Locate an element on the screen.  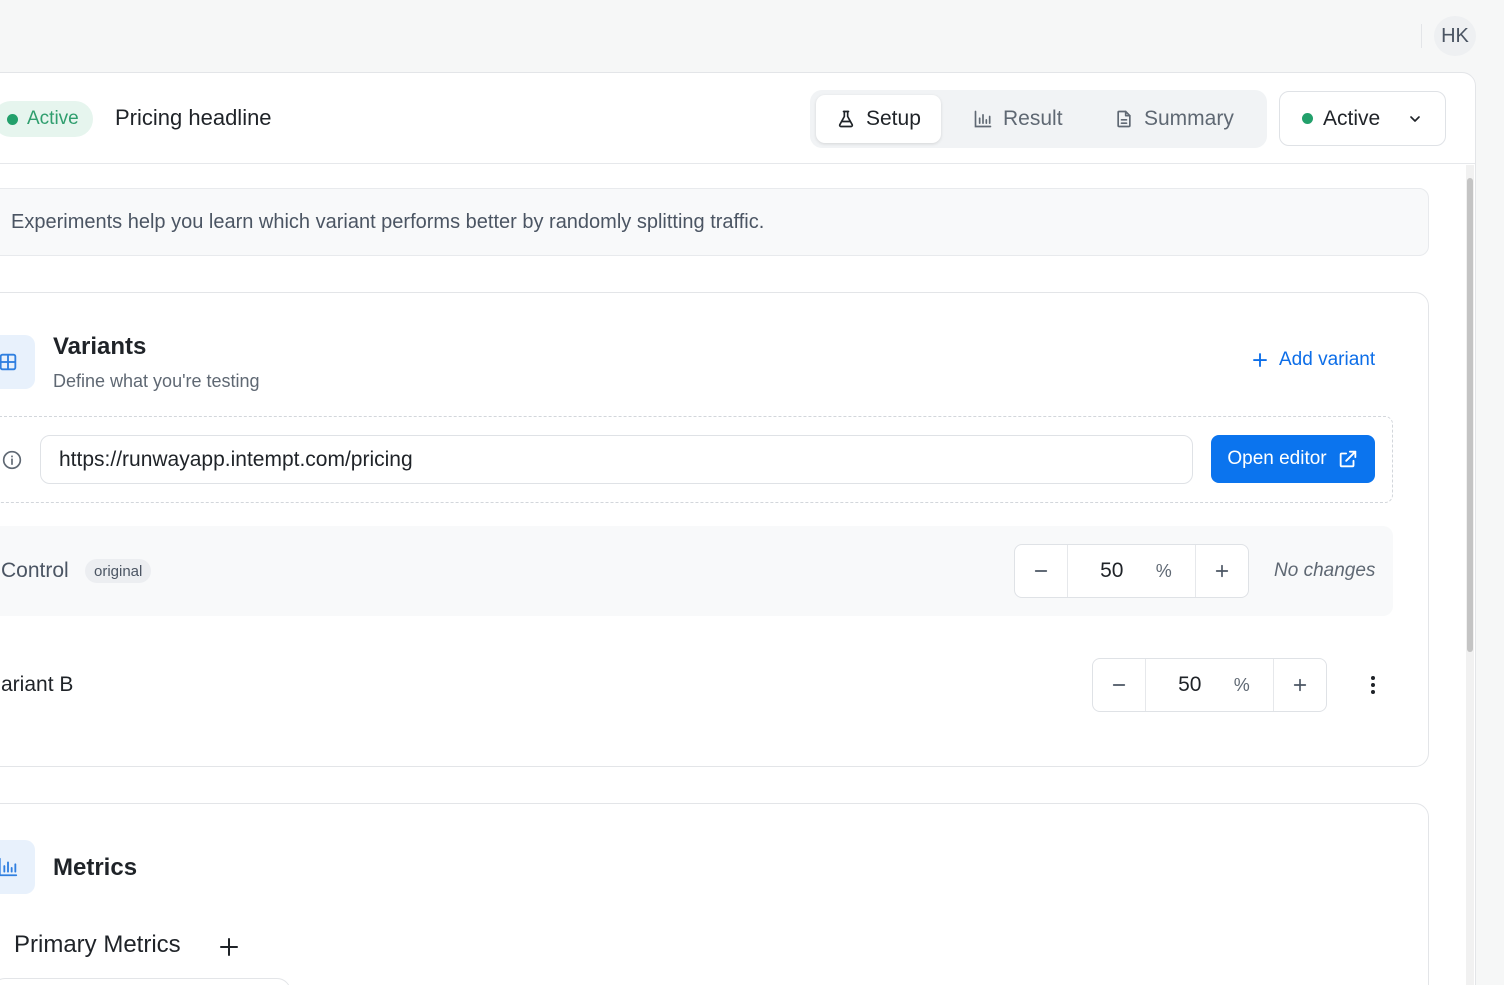
variants-subtitle: Define what you're testing is located at coordinates (156, 381).